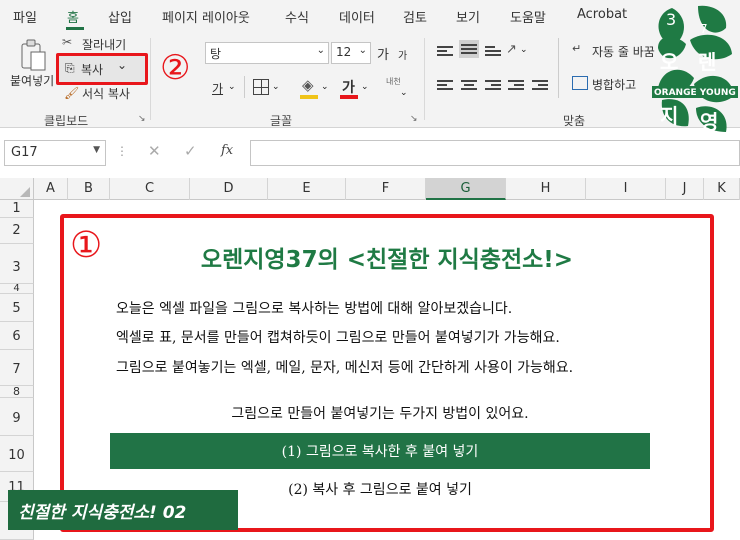  What do you see at coordinates (25, 16) in the screenshot?
I see `tab-file: 파일` at bounding box center [25, 16].